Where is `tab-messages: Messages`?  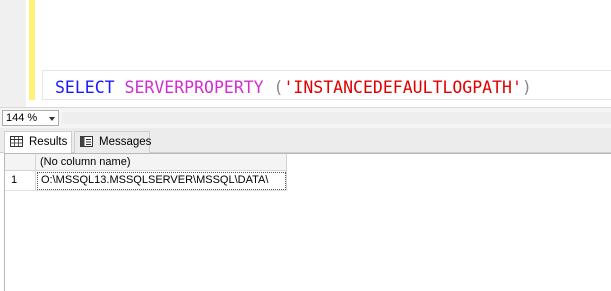 tab-messages: Messages is located at coordinates (113, 142).